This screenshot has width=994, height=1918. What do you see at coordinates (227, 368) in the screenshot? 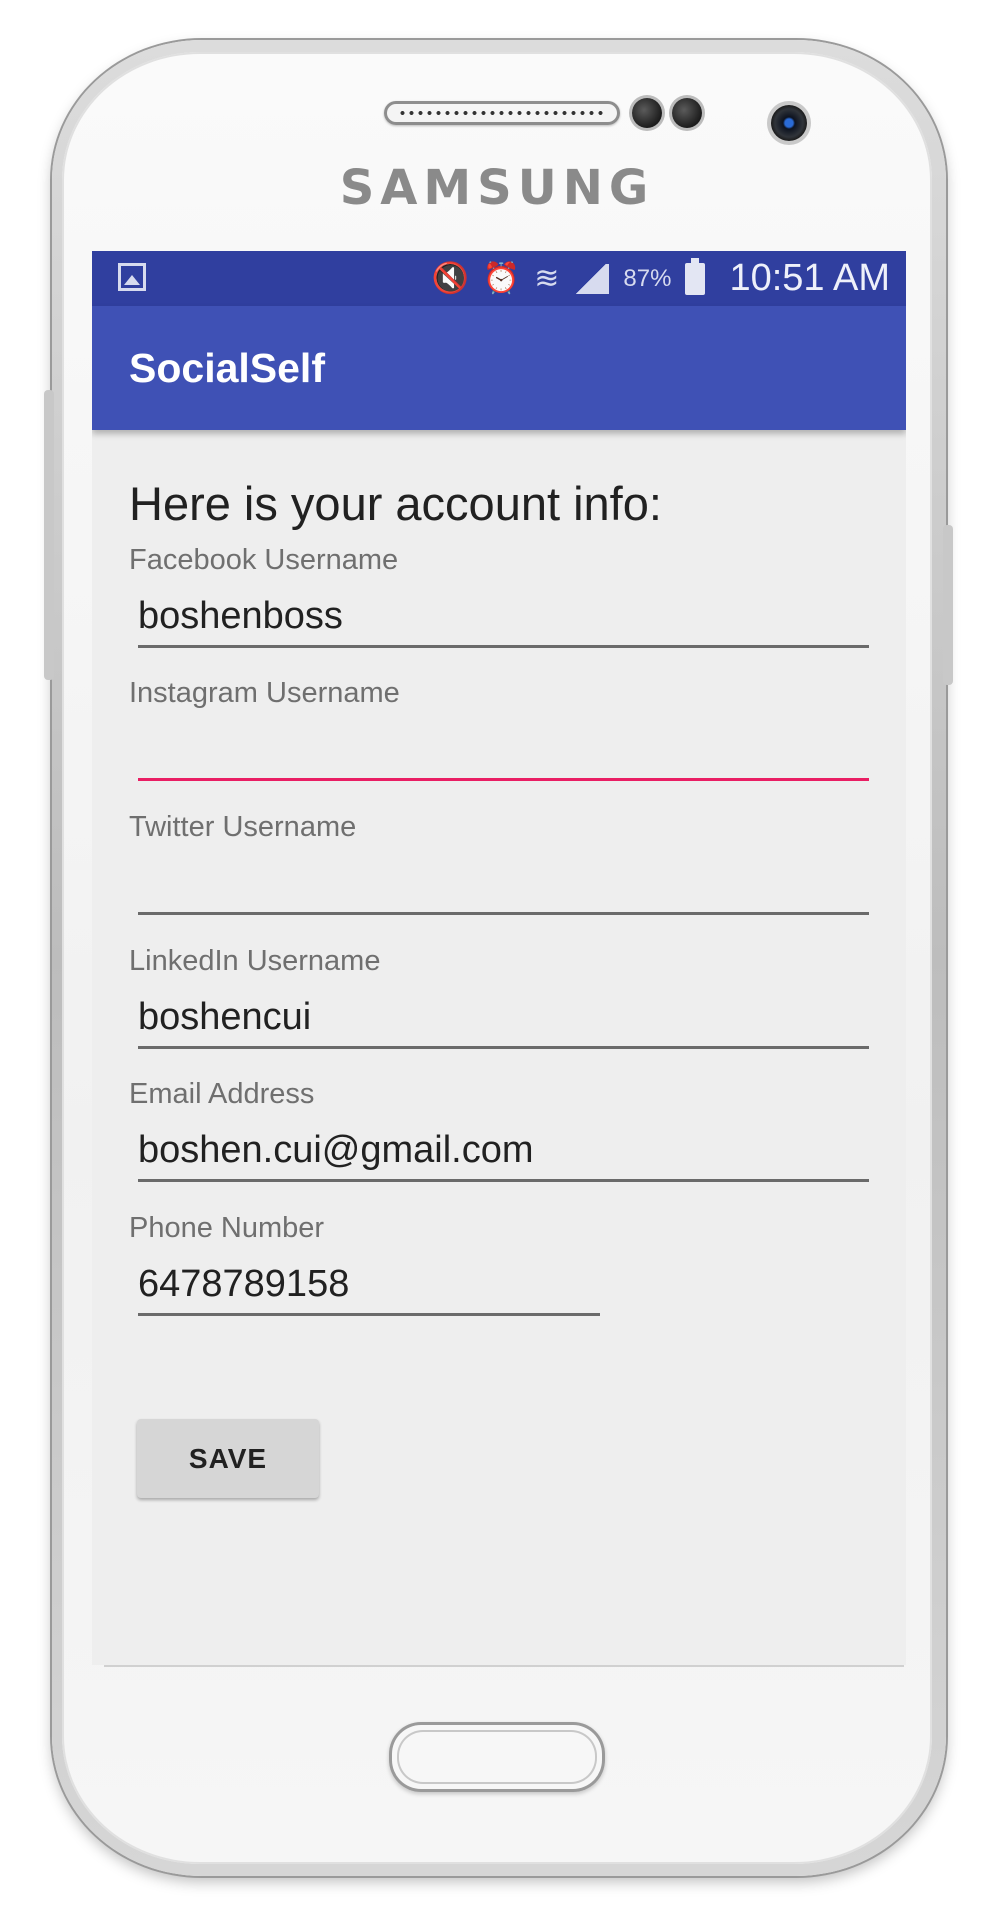
I see `app-title: SocialSelf` at bounding box center [227, 368].